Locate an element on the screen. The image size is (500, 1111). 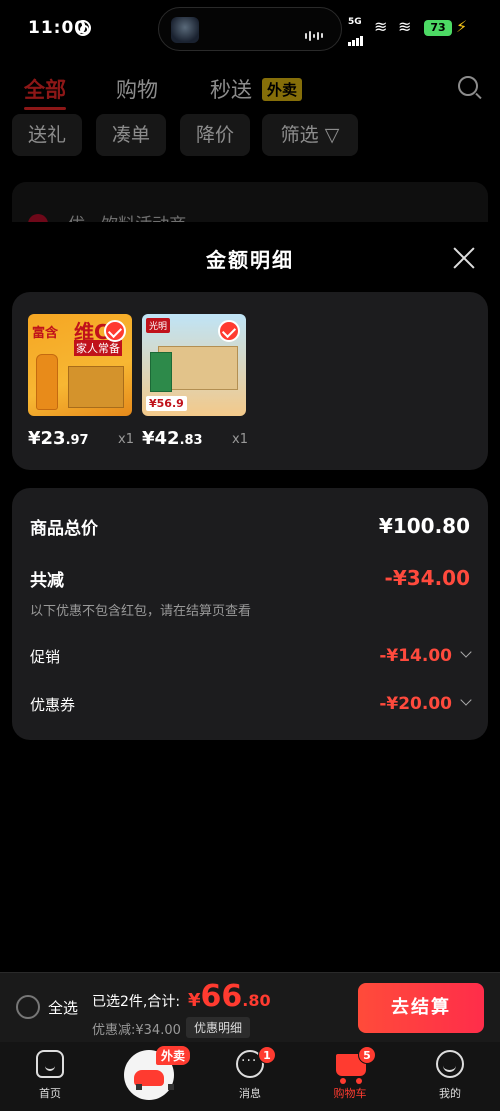
charging-icon: ⚡ is located at coordinates (462, 26).